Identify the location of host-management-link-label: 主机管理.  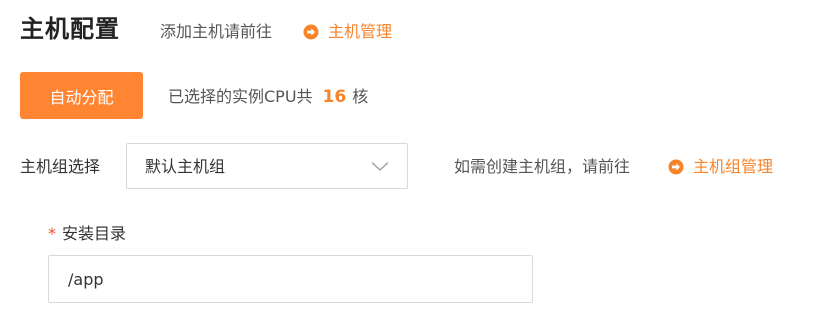
(360, 31).